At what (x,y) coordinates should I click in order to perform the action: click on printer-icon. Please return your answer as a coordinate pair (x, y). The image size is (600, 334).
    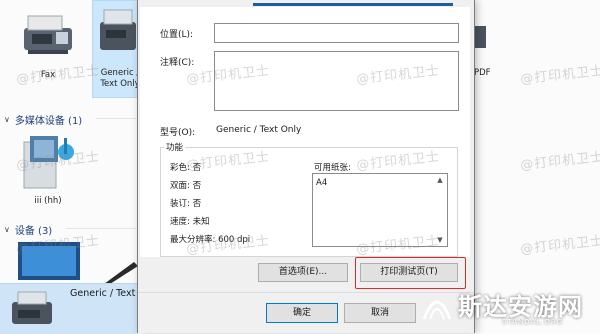
    Looking at the image, I should click on (32, 307).